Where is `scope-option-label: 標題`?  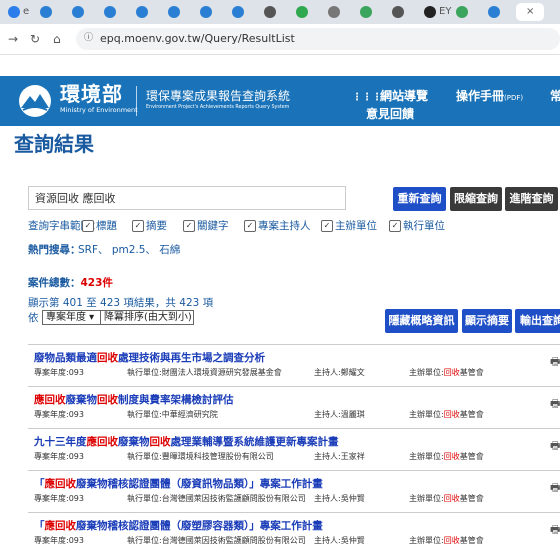 scope-option-label: 標題 is located at coordinates (106, 226).